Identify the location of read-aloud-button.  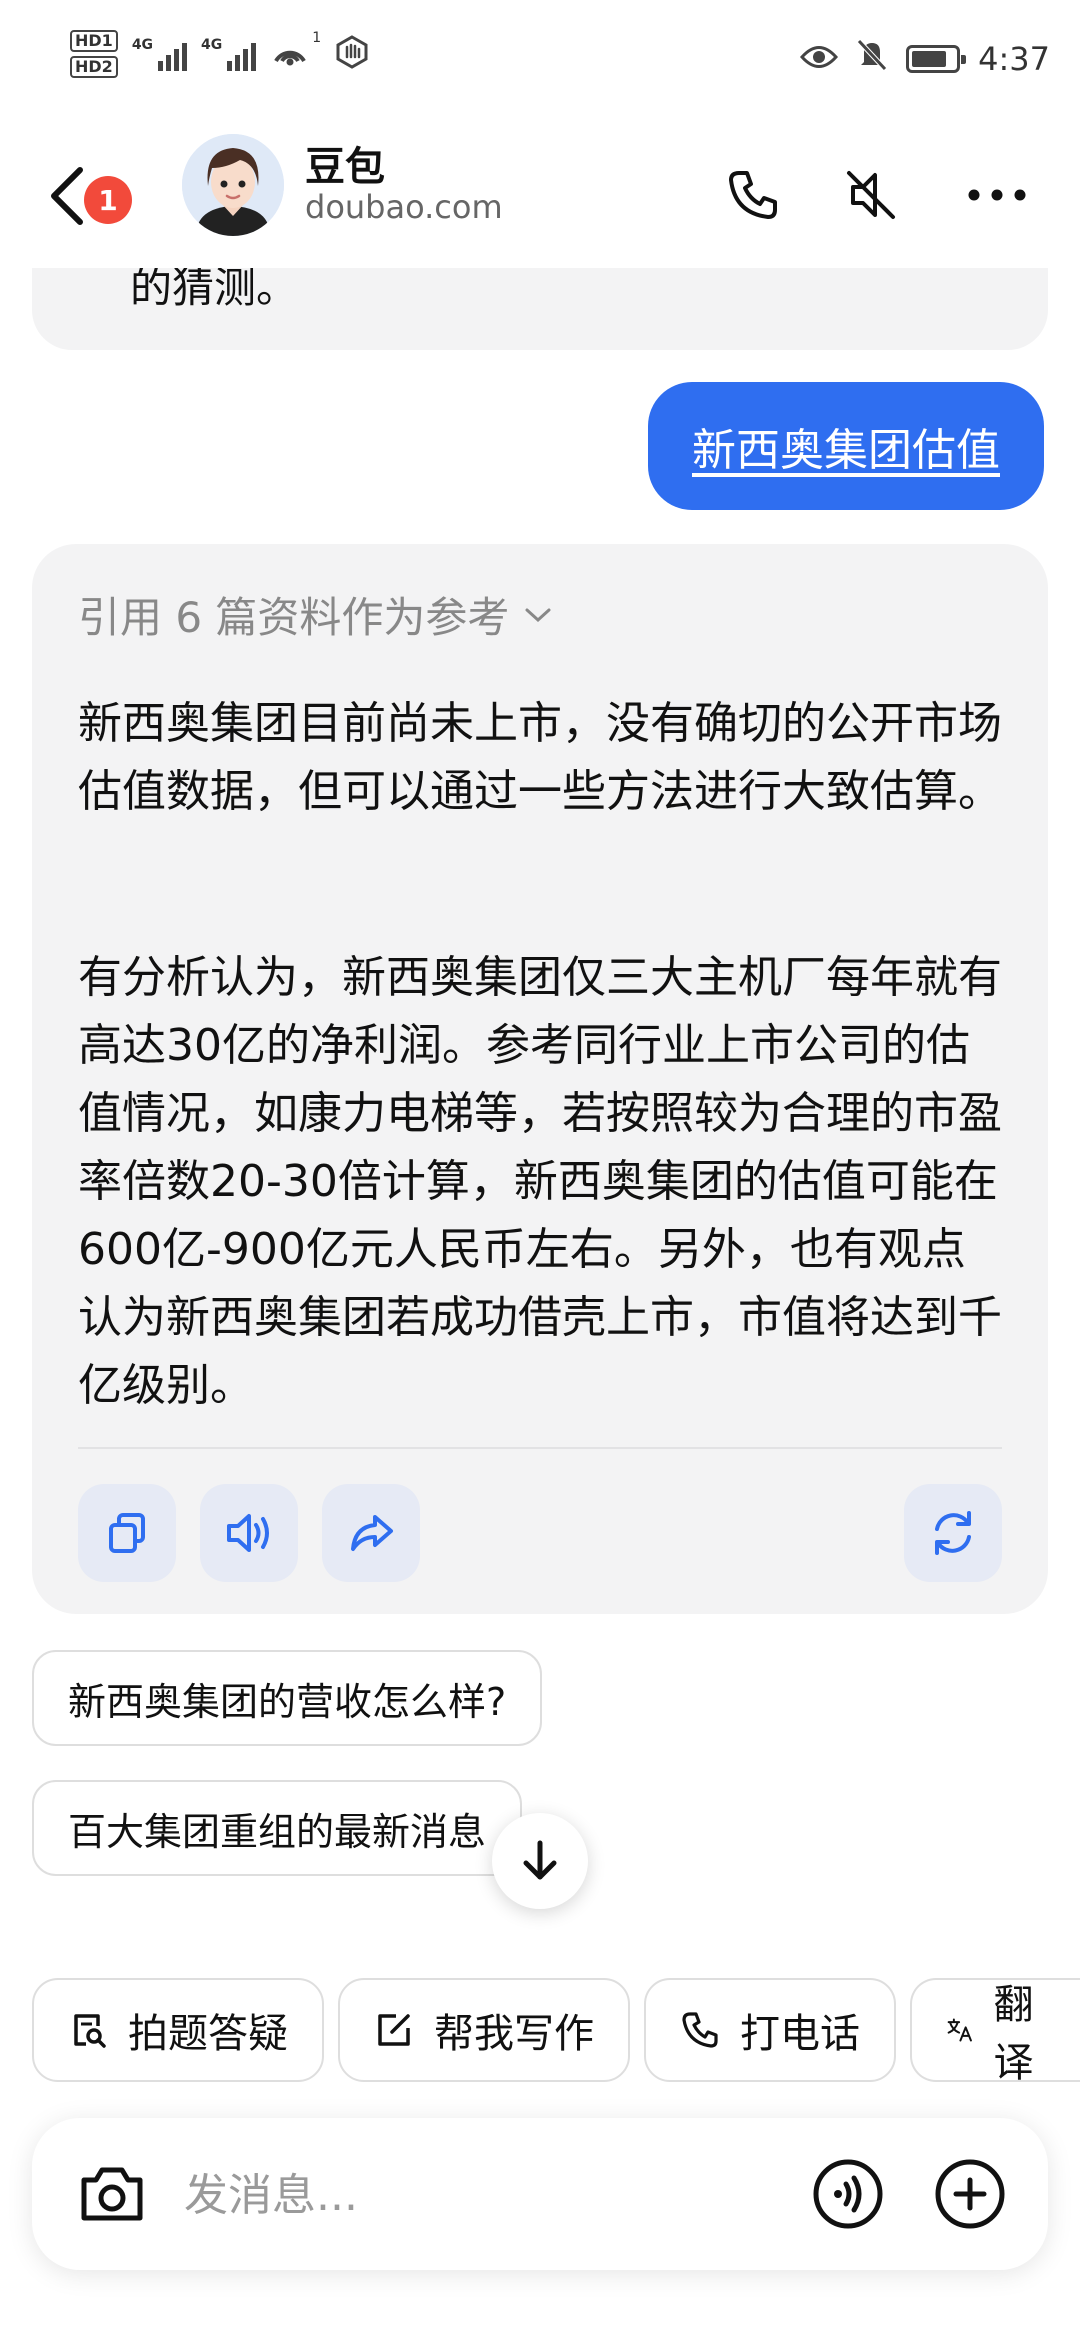
(249, 1533).